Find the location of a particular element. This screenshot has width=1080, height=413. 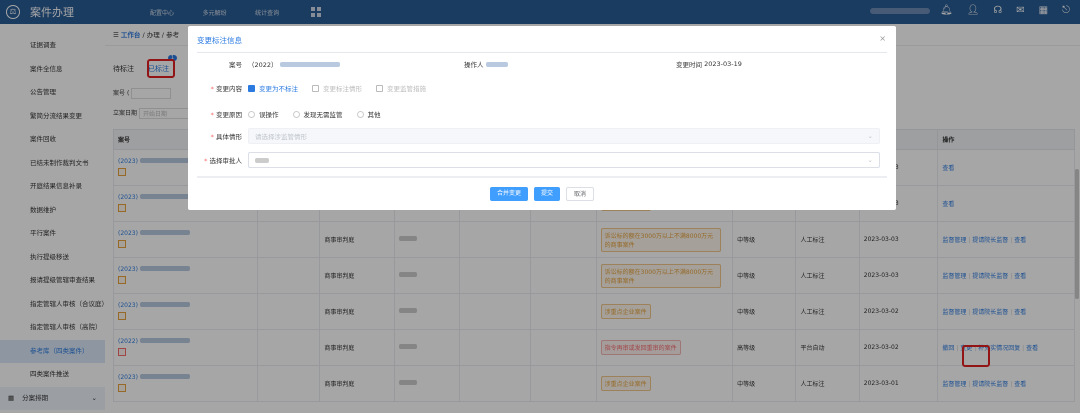

radio-other: 其他 is located at coordinates (368, 114).